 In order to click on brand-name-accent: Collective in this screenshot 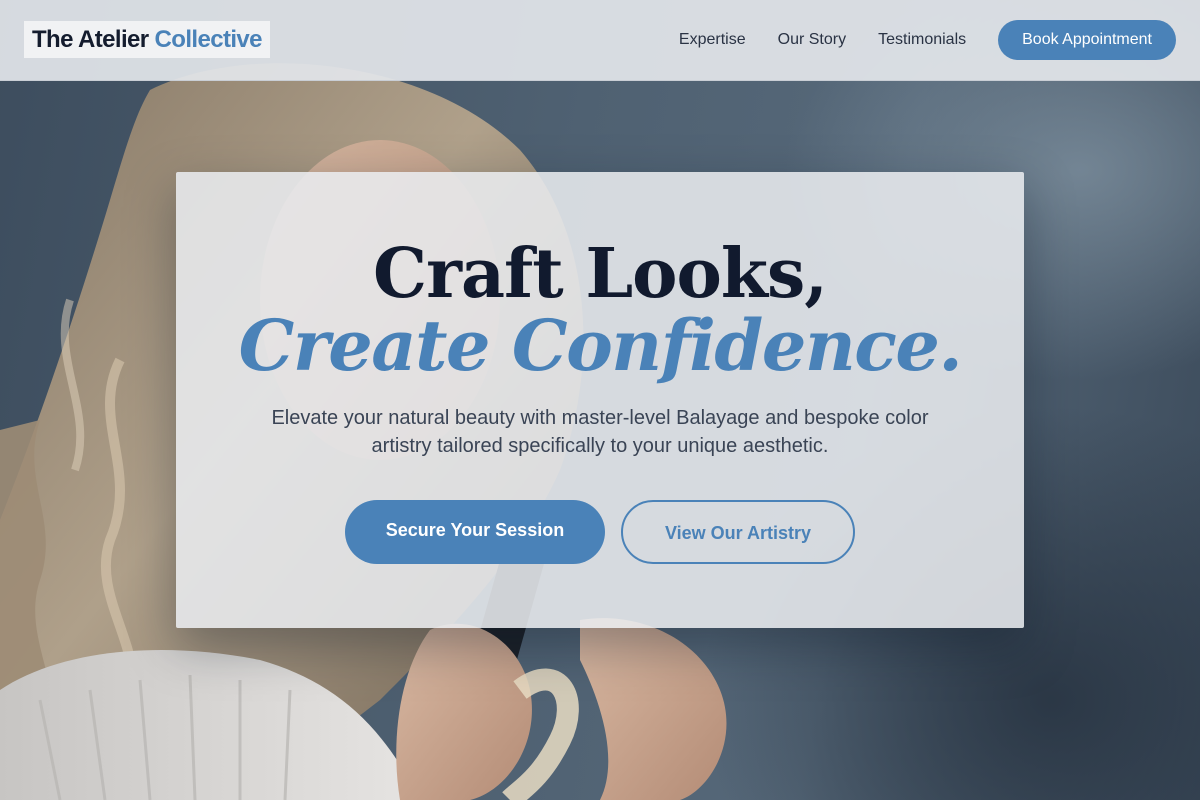, I will do `click(208, 39)`.